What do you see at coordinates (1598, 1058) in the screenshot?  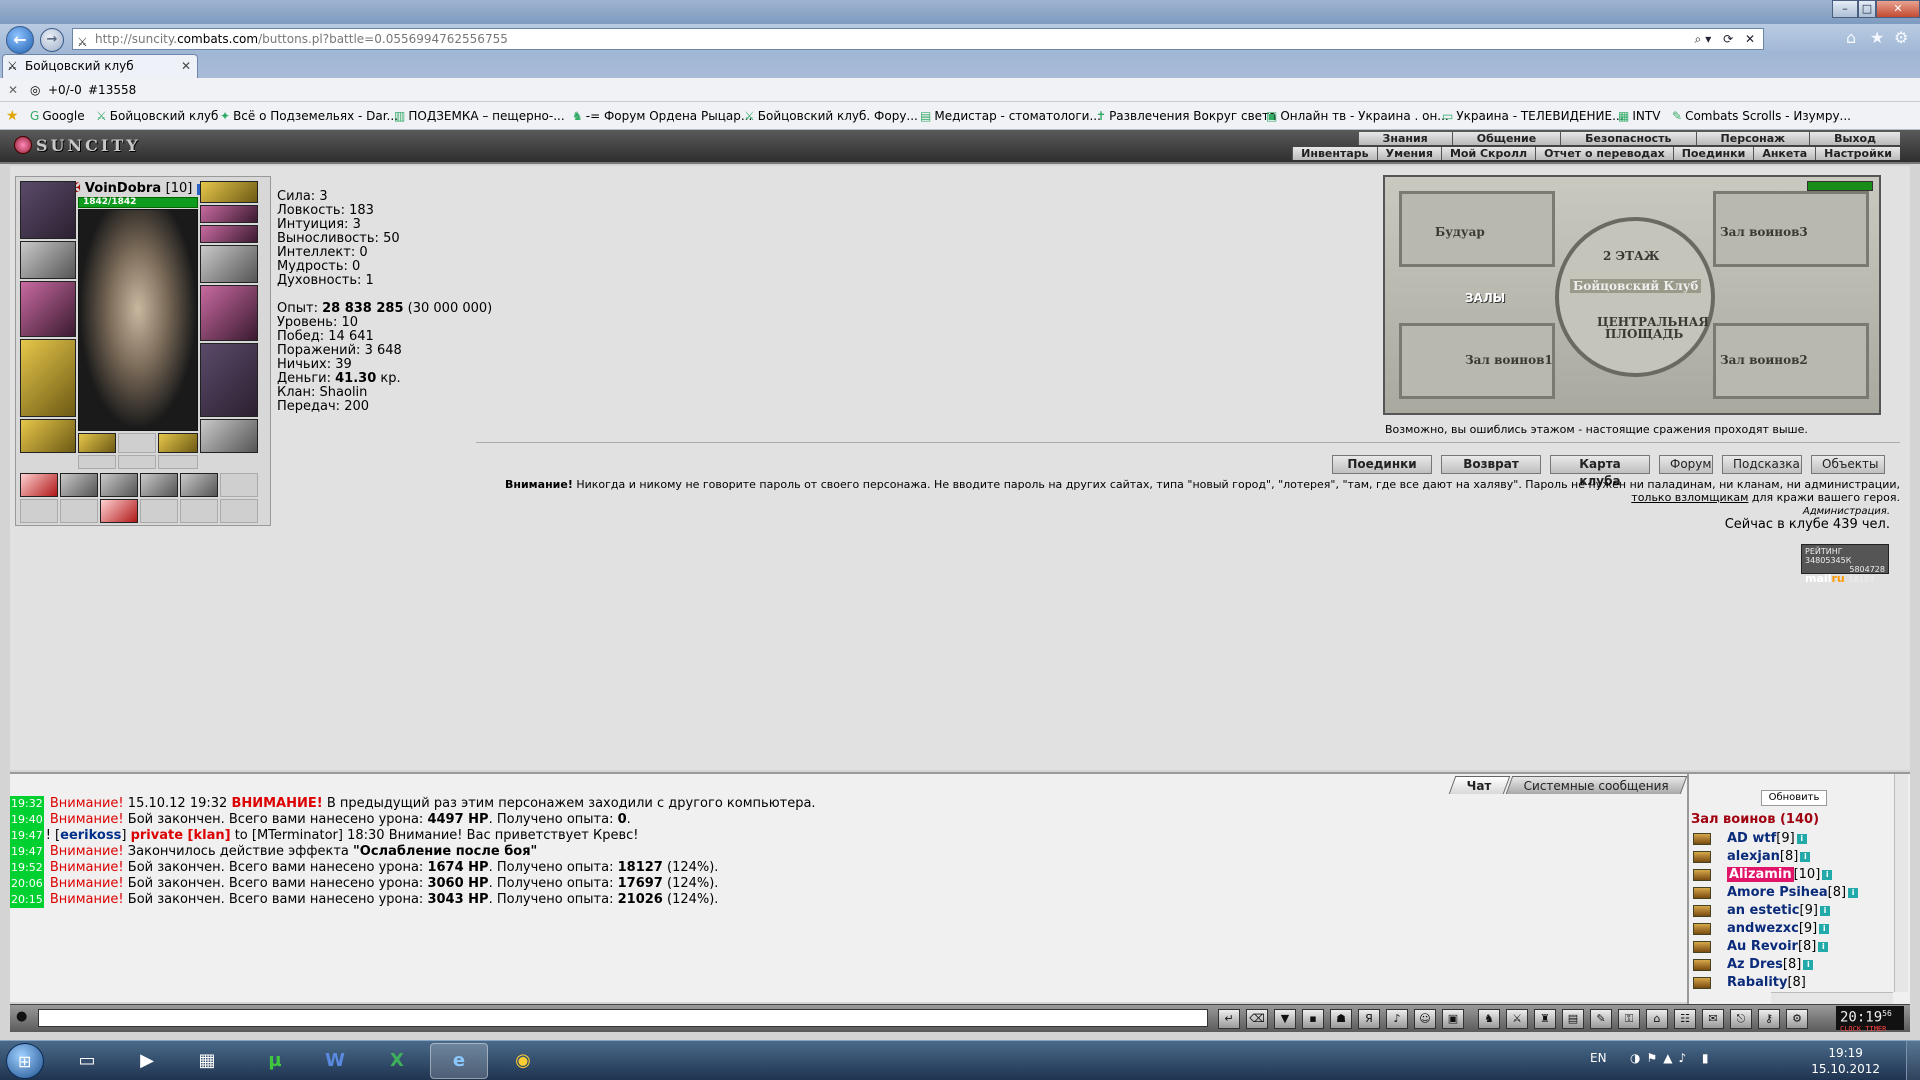 I see `language-indicator: EN` at bounding box center [1598, 1058].